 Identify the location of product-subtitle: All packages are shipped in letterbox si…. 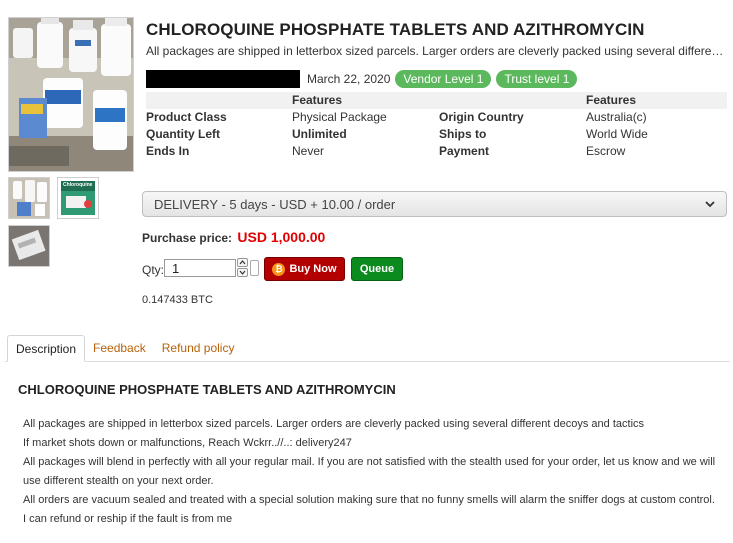
(436, 51).